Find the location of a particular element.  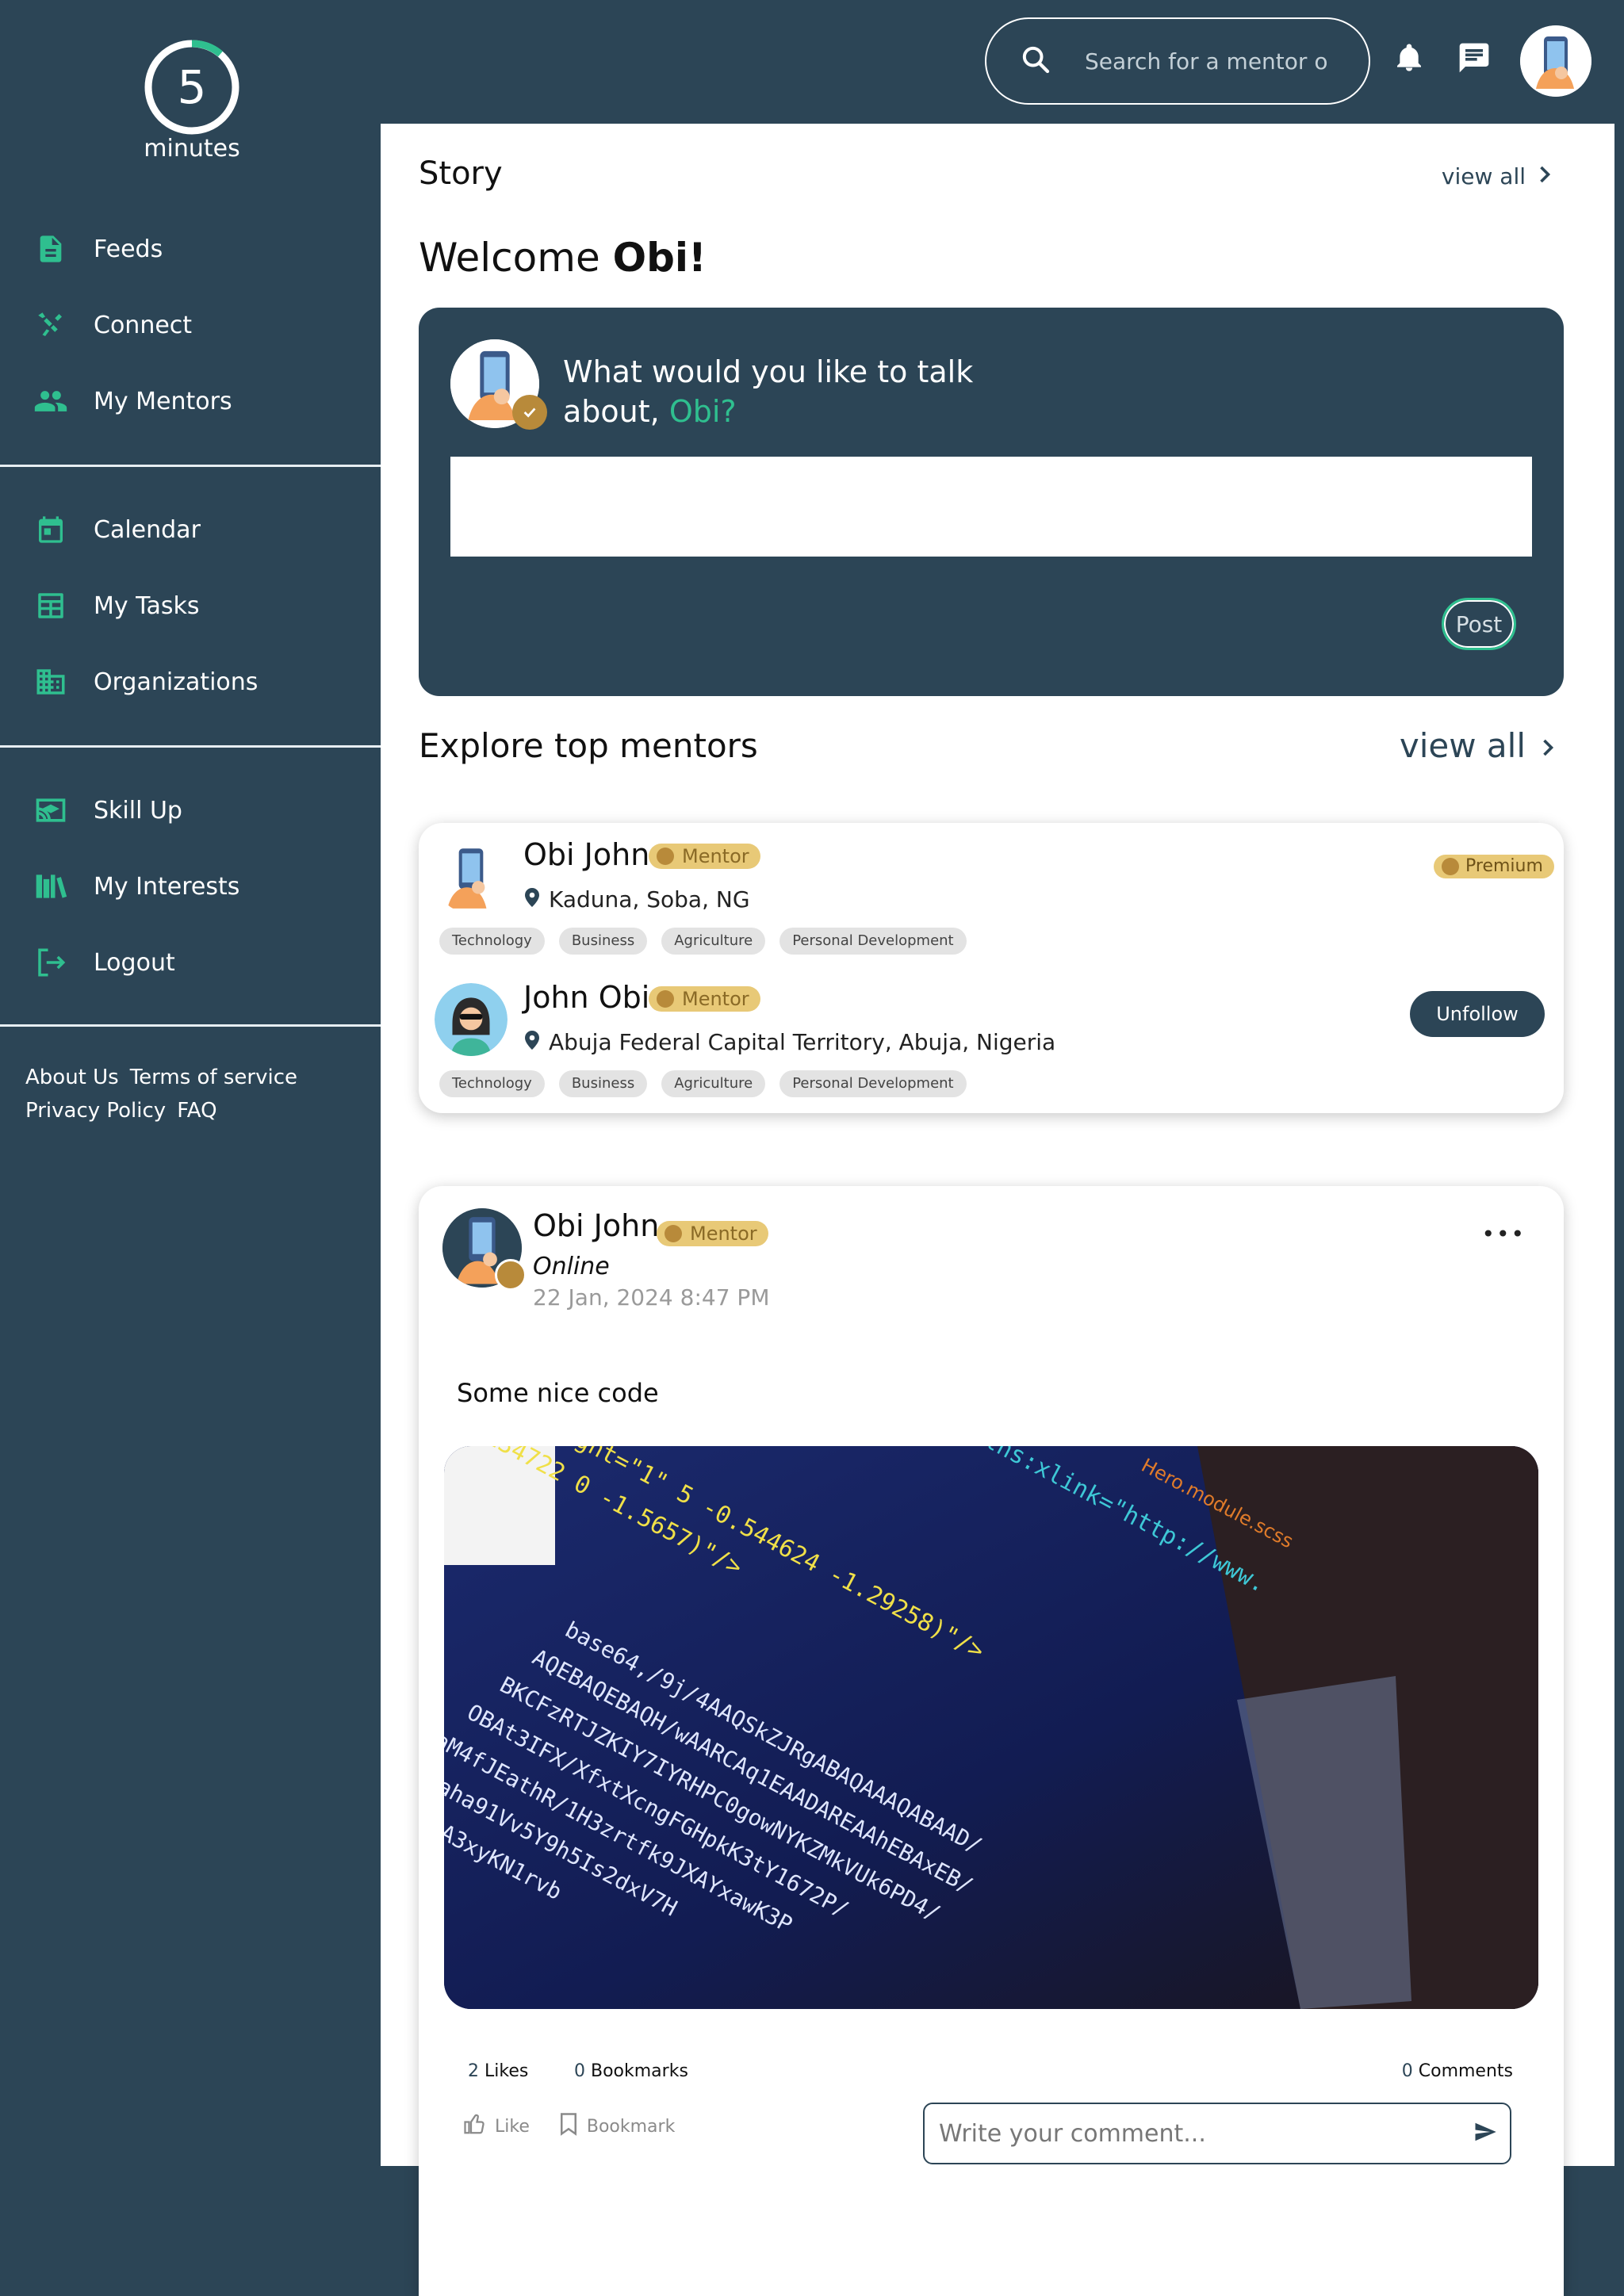

svg-text: 5 is located at coordinates (192, 87).